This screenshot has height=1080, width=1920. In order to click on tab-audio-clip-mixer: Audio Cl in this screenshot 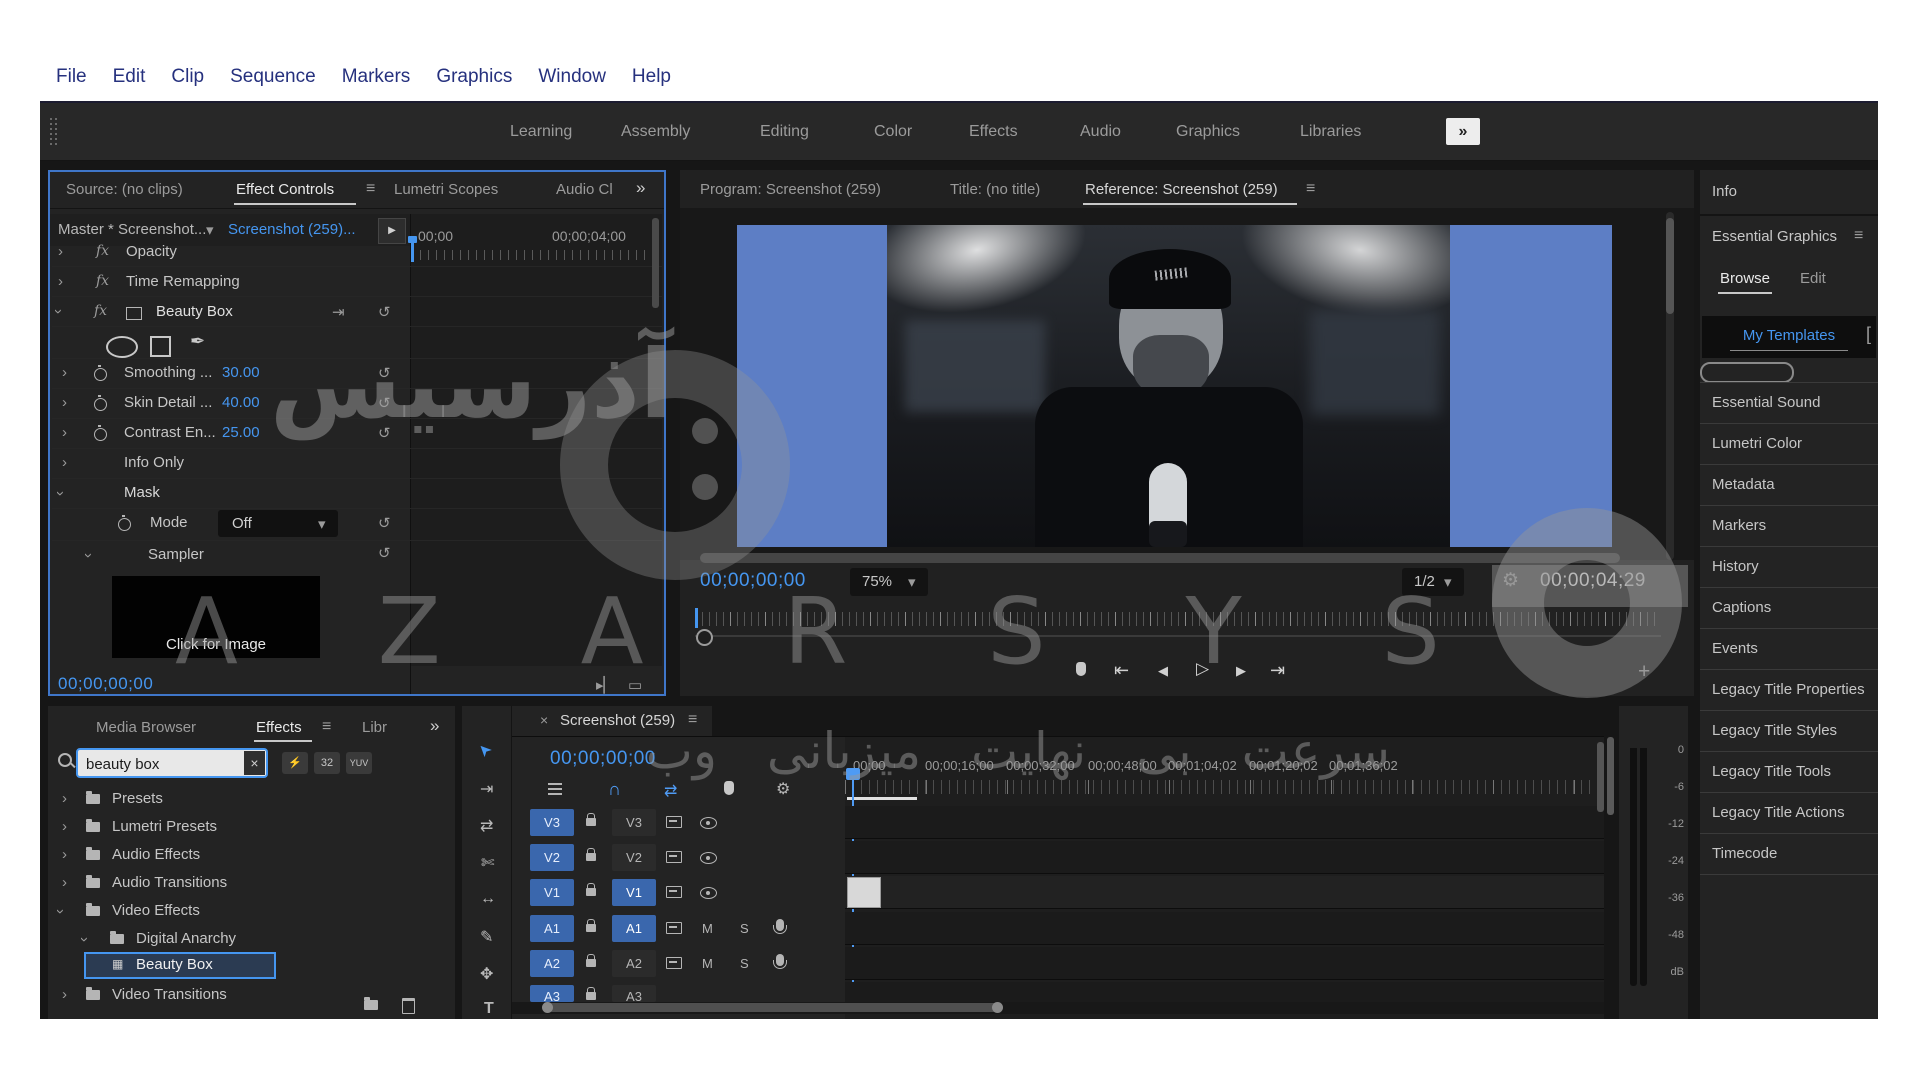, I will do `click(584, 189)`.